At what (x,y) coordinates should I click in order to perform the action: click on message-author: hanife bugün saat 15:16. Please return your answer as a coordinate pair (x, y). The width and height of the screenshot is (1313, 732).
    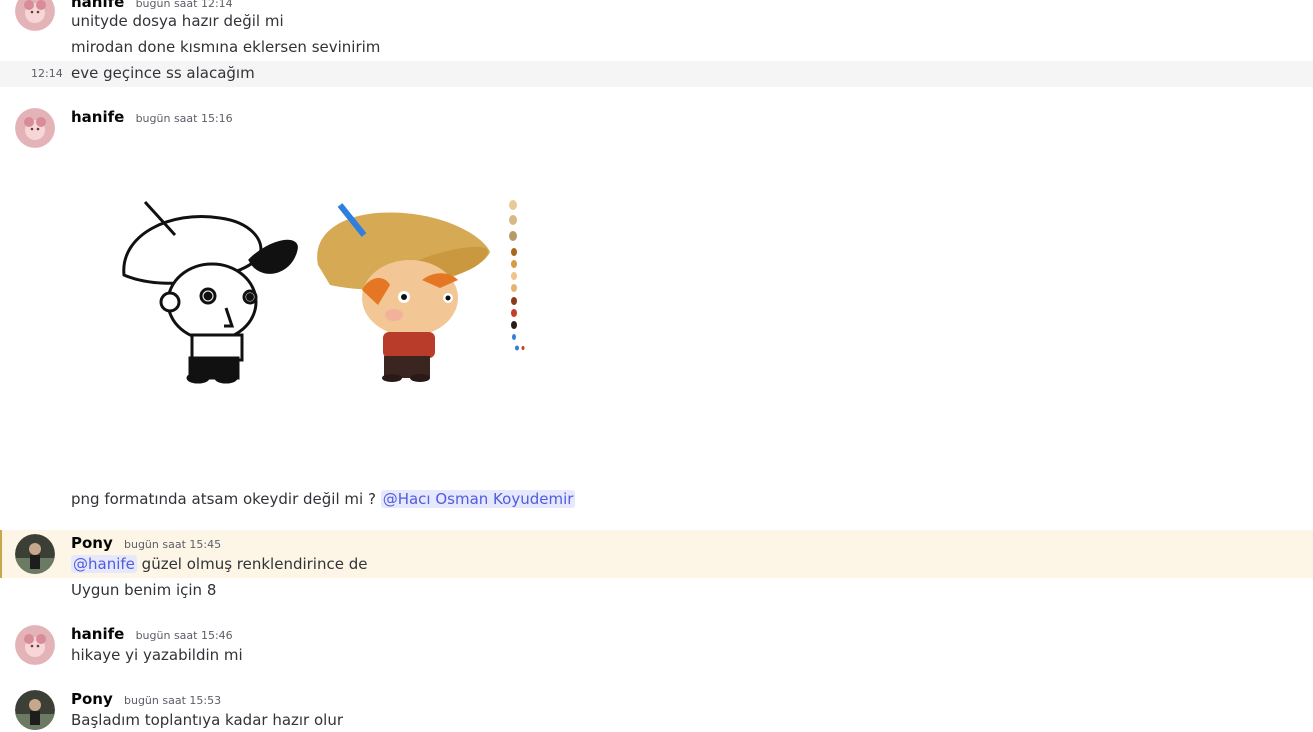
    Looking at the image, I should click on (152, 118).